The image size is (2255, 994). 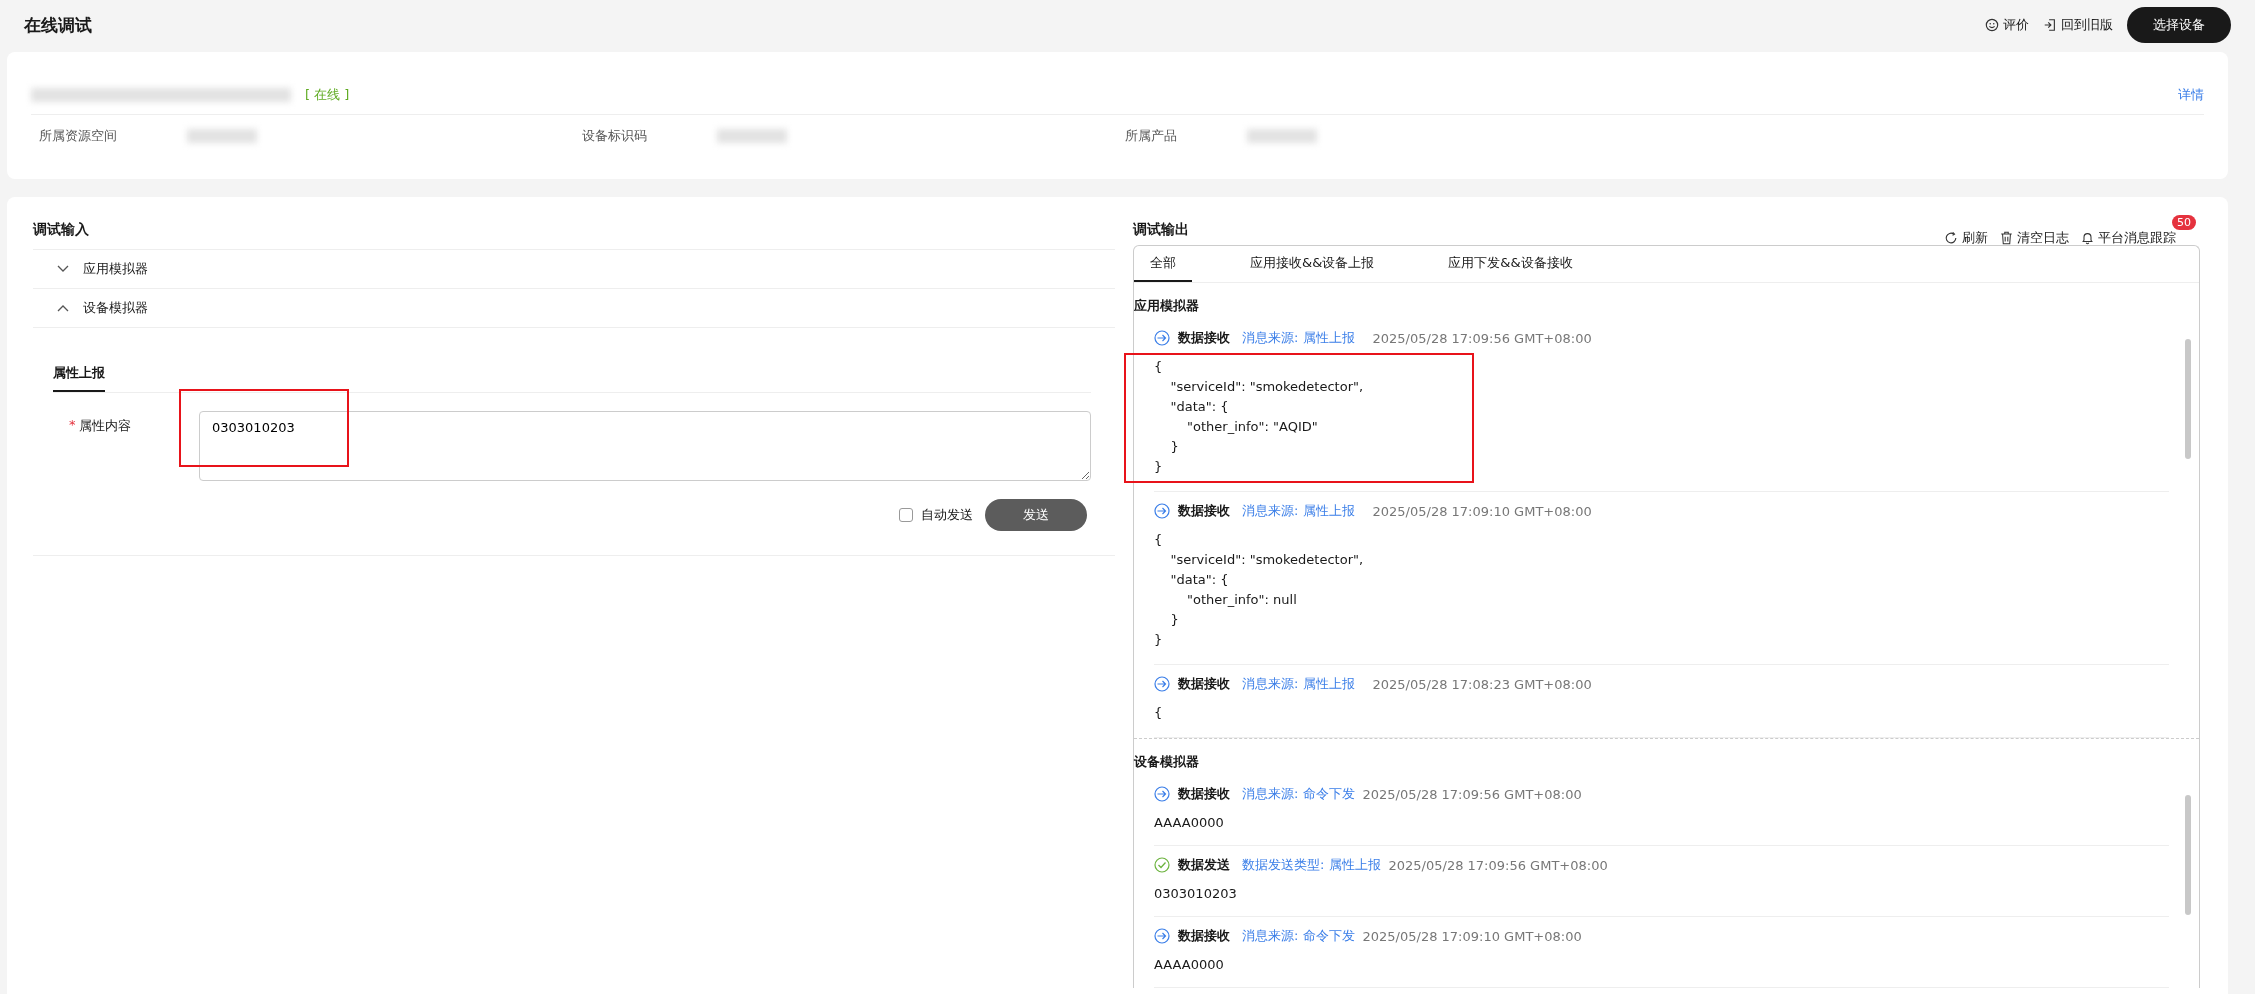 I want to click on rate-link: 评价, so click(x=2007, y=25).